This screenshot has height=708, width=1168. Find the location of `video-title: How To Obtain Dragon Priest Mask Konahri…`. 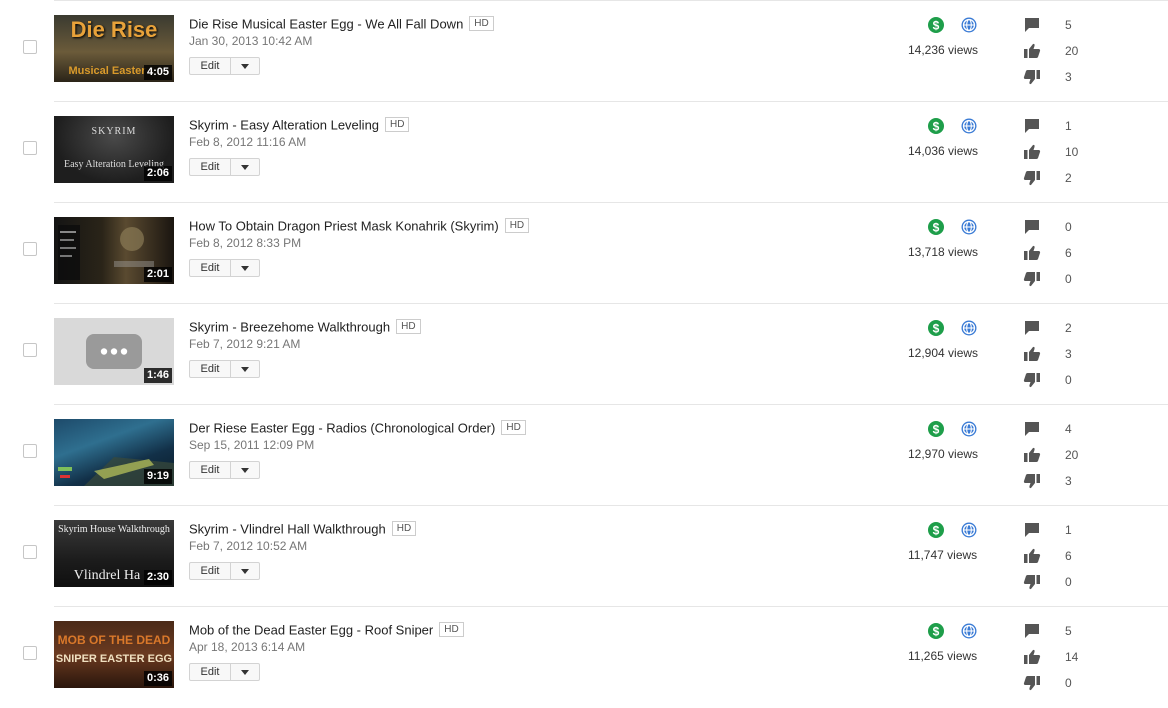

video-title: How To Obtain Dragon Priest Mask Konahri… is located at coordinates (344, 225).